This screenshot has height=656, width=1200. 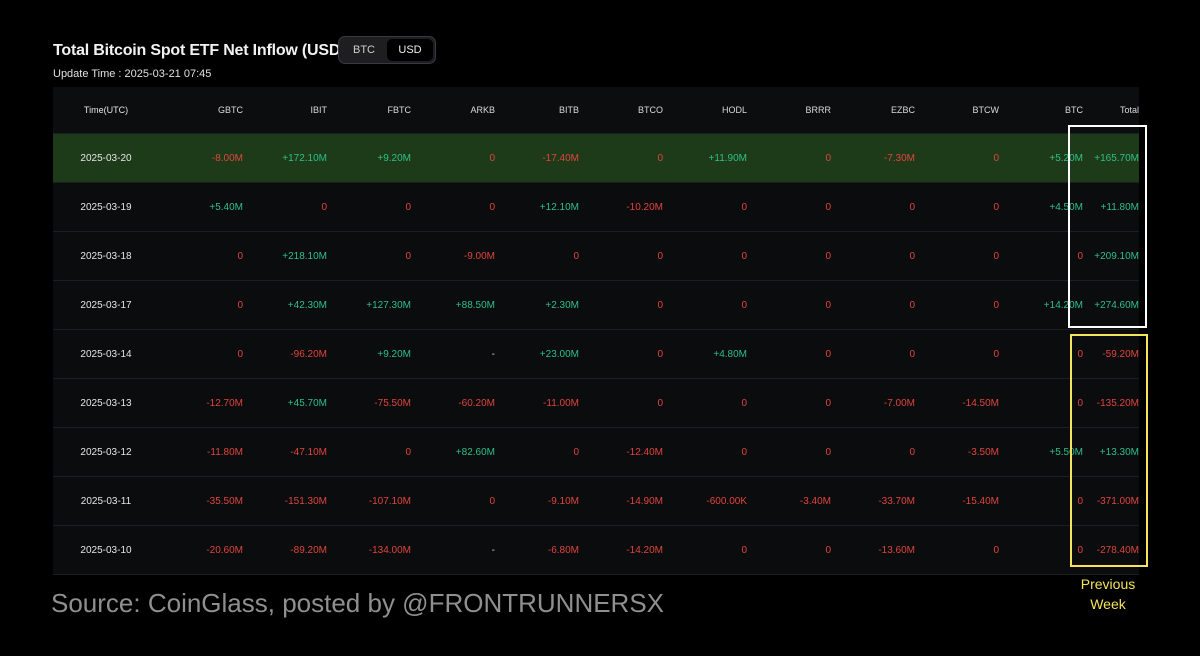 What do you see at coordinates (1108, 594) in the screenshot?
I see `previous-week-label: Previous Week` at bounding box center [1108, 594].